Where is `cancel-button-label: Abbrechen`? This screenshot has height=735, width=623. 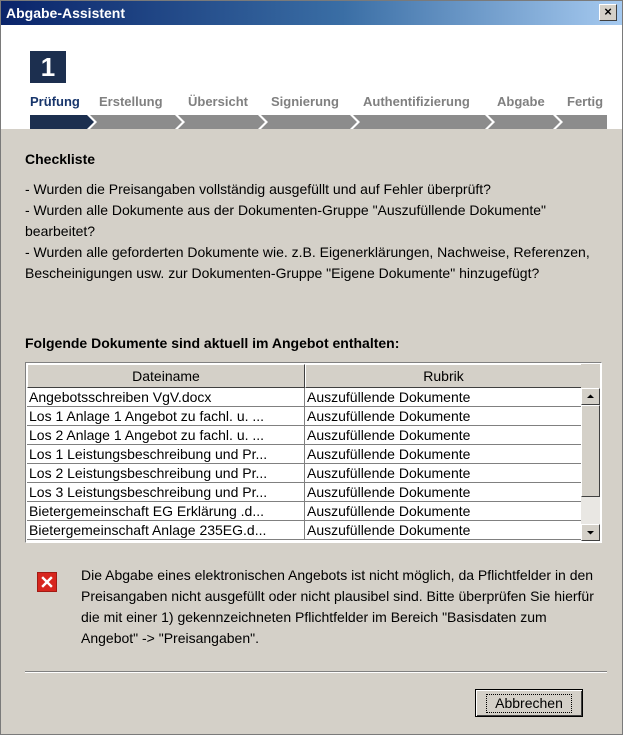
cancel-button-label: Abbrechen is located at coordinates (529, 703).